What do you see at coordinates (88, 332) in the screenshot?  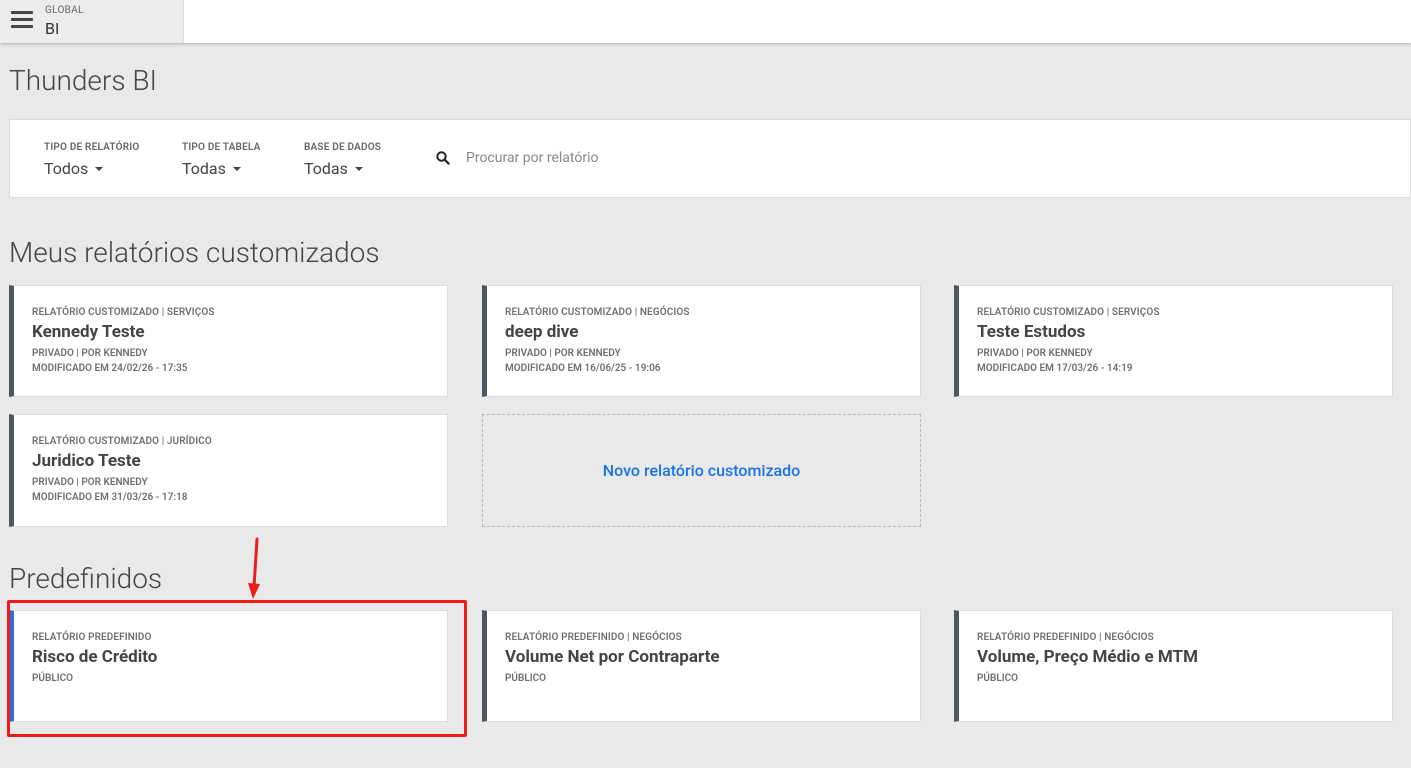 I see `card-title: Kennedy Teste` at bounding box center [88, 332].